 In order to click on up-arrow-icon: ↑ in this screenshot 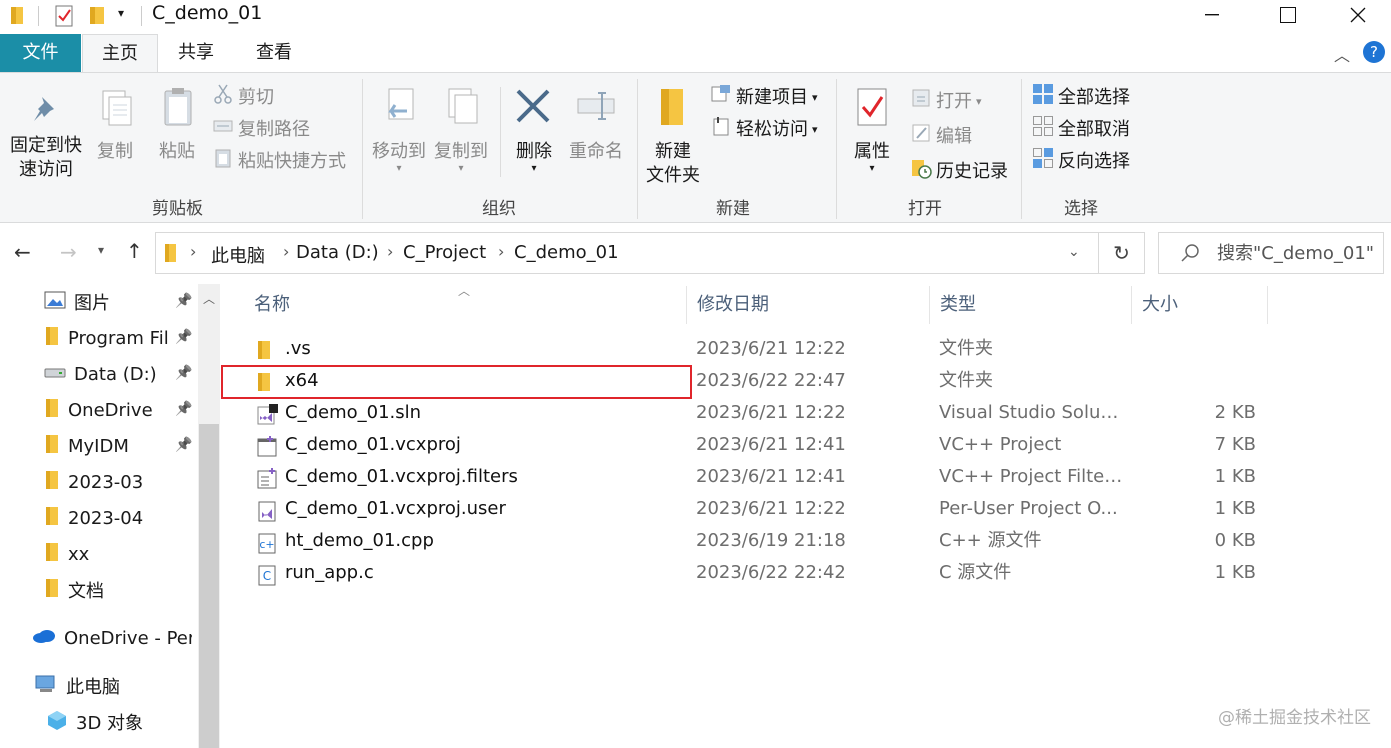, I will do `click(134, 251)`.